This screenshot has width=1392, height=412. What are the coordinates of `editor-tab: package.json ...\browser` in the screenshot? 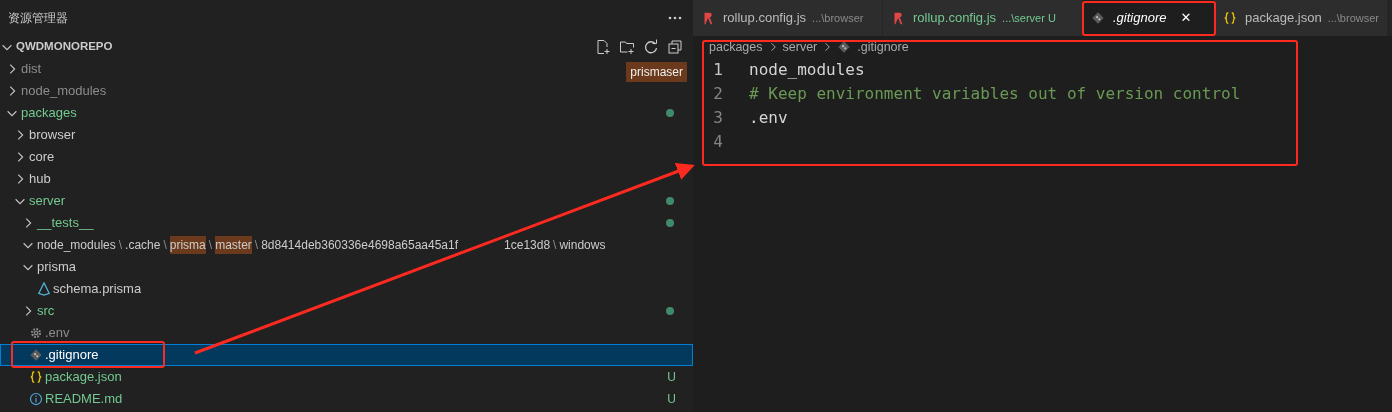 It's located at (1301, 18).